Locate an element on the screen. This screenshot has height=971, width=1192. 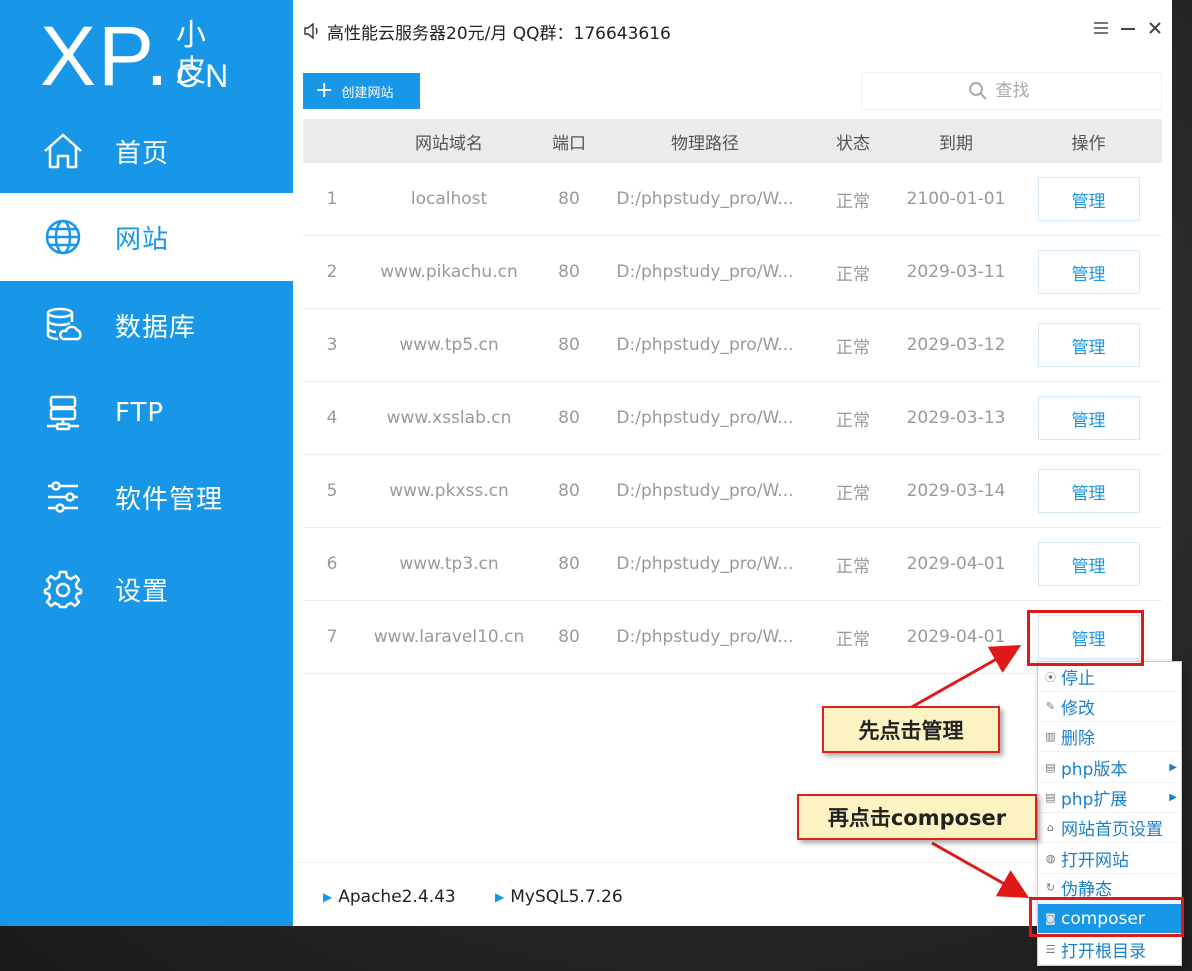
search-icon is located at coordinates (977, 91).